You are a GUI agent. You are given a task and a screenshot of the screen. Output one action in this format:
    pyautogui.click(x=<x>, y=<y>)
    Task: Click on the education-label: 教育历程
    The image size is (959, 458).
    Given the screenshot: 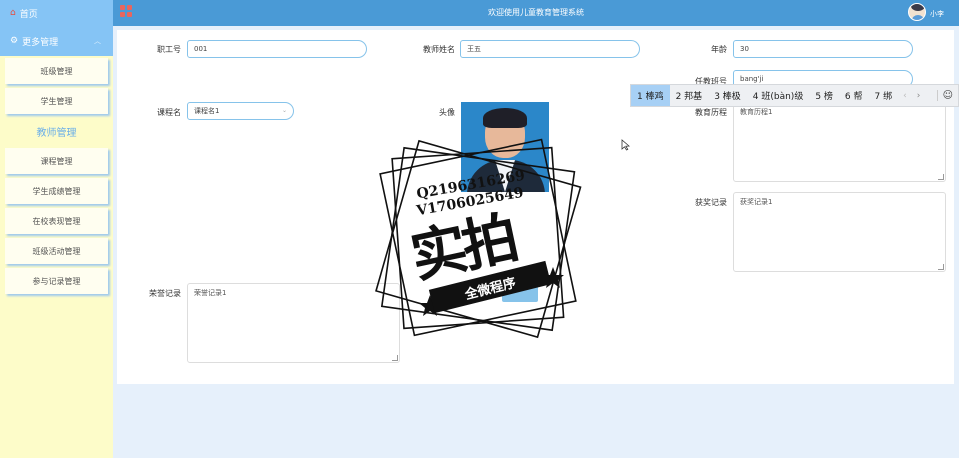 What is the action you would take?
    pyautogui.click(x=711, y=112)
    